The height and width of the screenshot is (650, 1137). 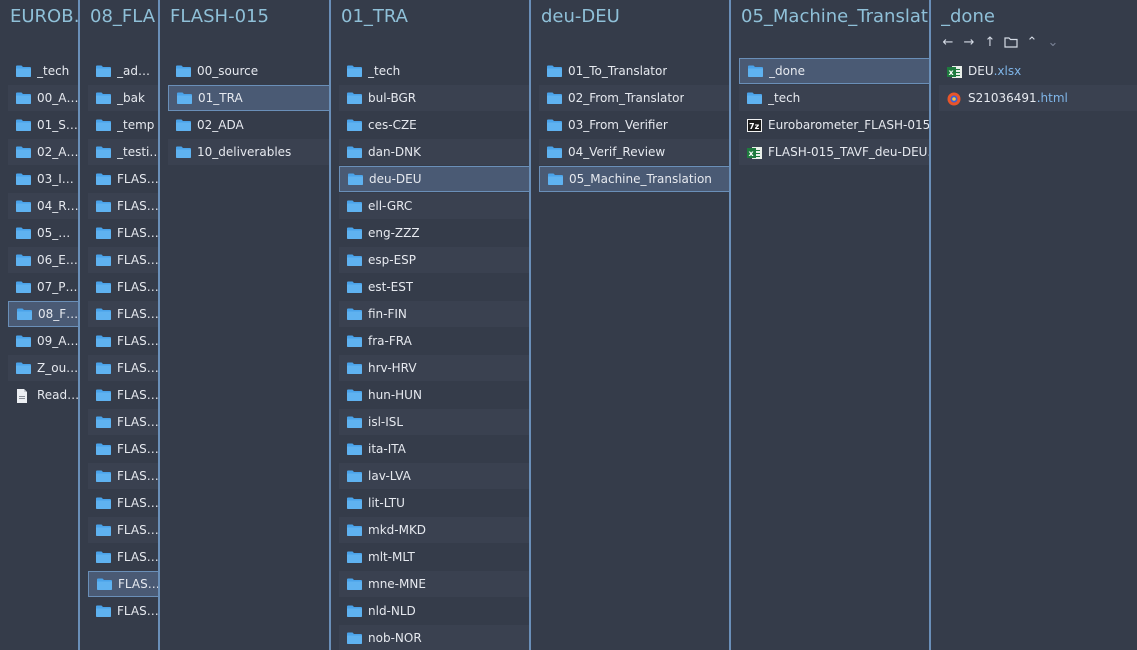 I want to click on folder-item: nld-NLD, so click(x=435, y=611).